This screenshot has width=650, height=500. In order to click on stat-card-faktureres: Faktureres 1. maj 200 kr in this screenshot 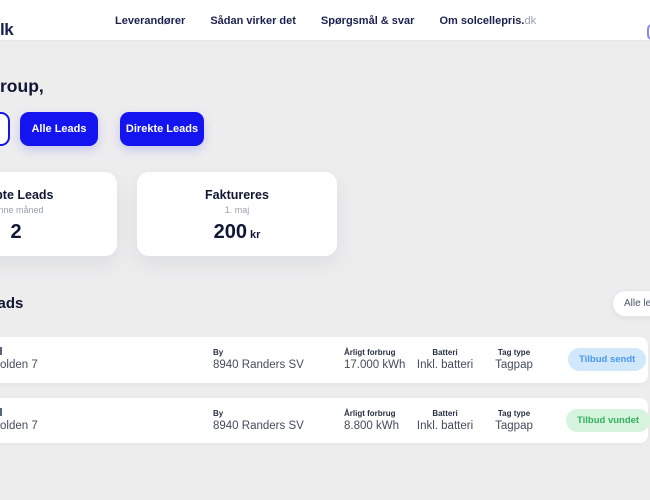, I will do `click(237, 214)`.